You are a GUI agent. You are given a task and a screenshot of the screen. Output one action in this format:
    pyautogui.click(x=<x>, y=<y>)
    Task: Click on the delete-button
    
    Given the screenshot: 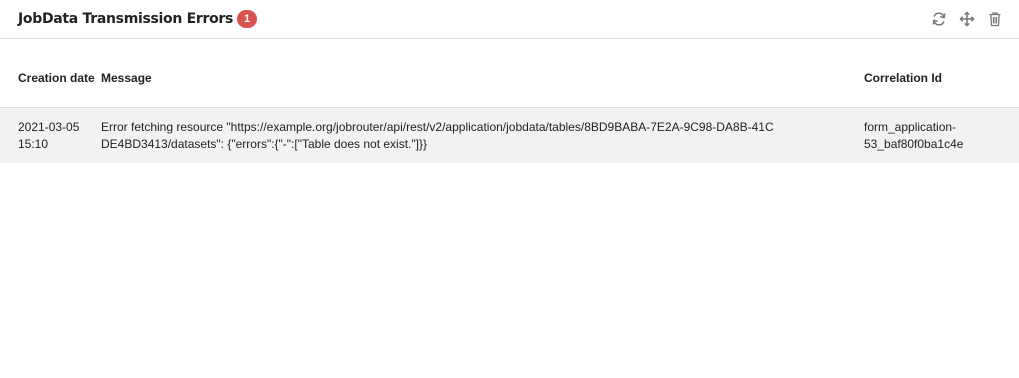 What is the action you would take?
    pyautogui.click(x=995, y=19)
    